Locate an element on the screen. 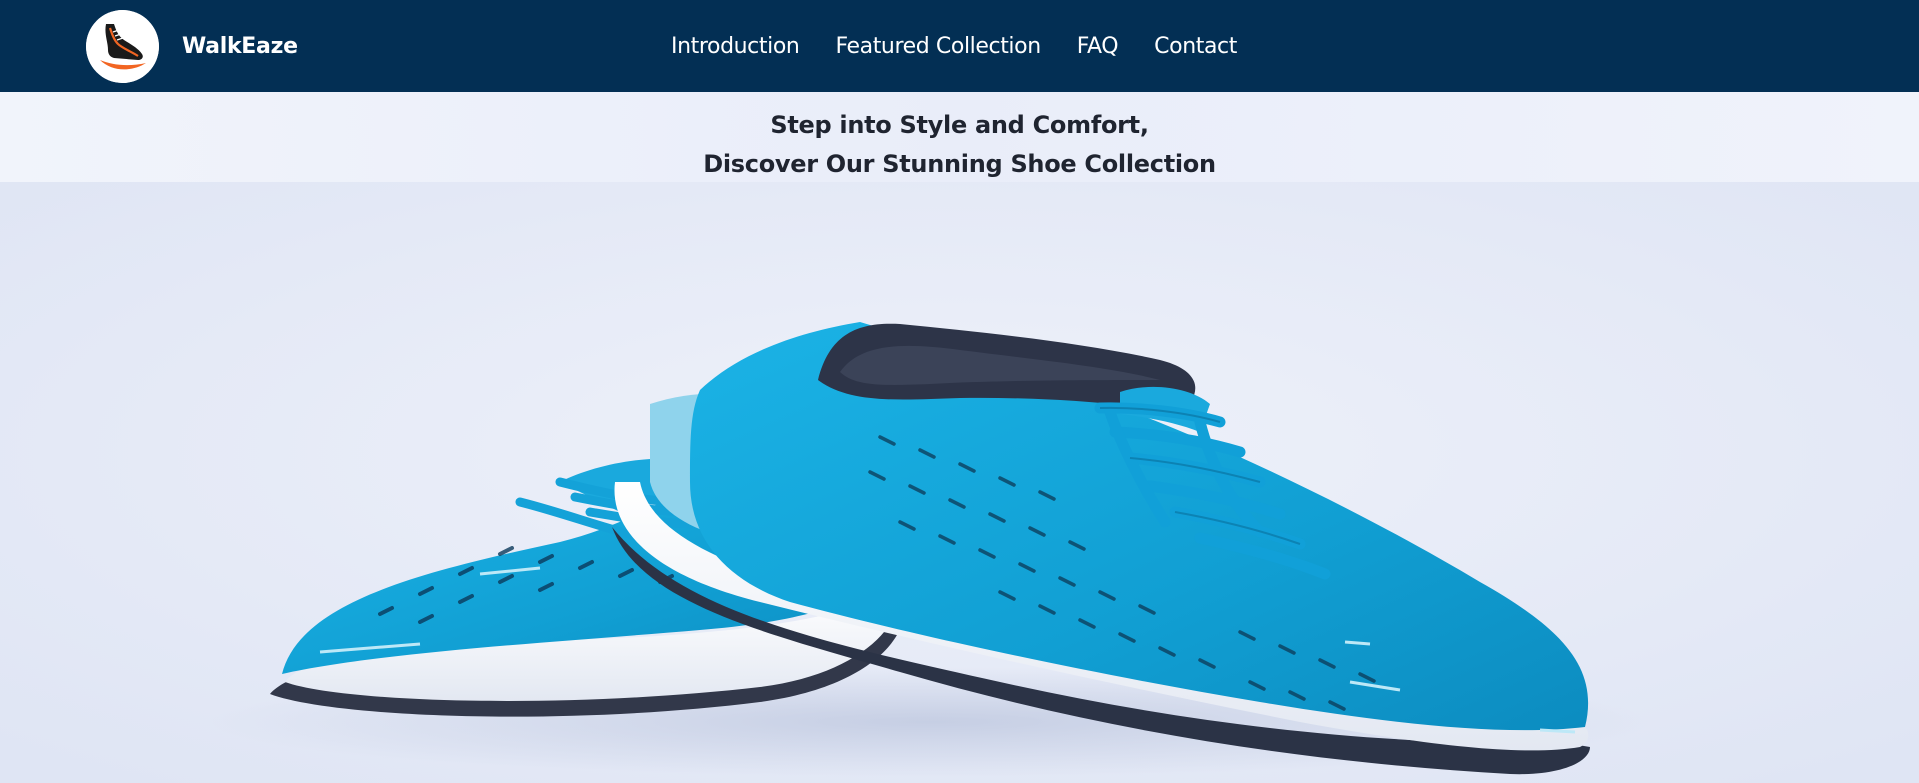  hero-title-line-2: Discover Our Stunning Shoe Collection is located at coordinates (959, 164).